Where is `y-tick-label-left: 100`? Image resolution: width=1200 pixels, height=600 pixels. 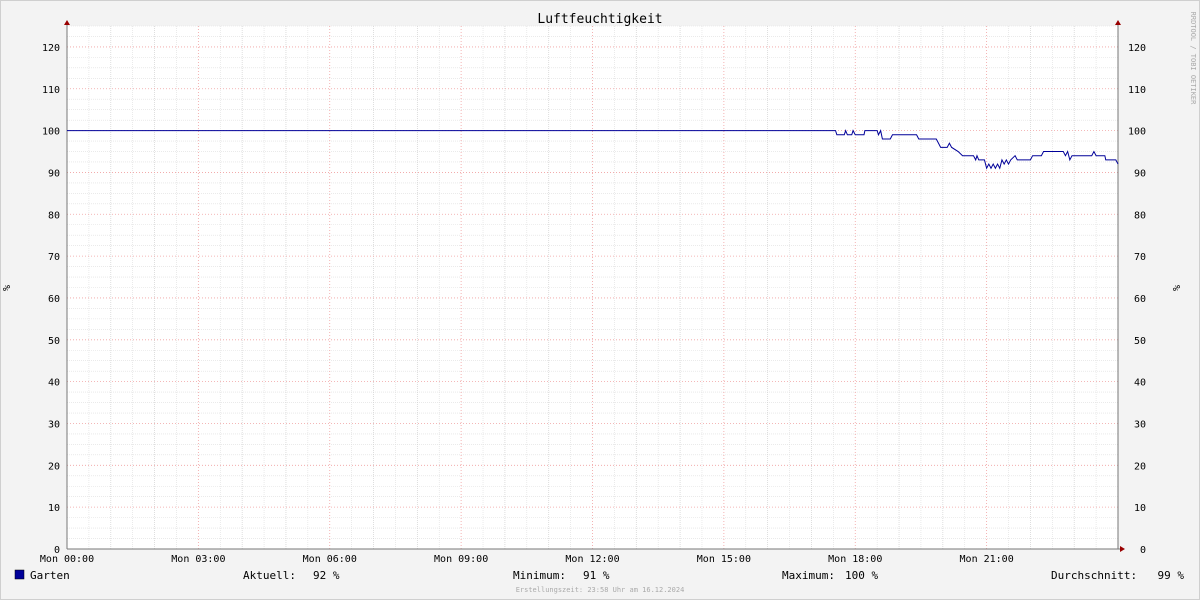 y-tick-label-left: 100 is located at coordinates (51, 132).